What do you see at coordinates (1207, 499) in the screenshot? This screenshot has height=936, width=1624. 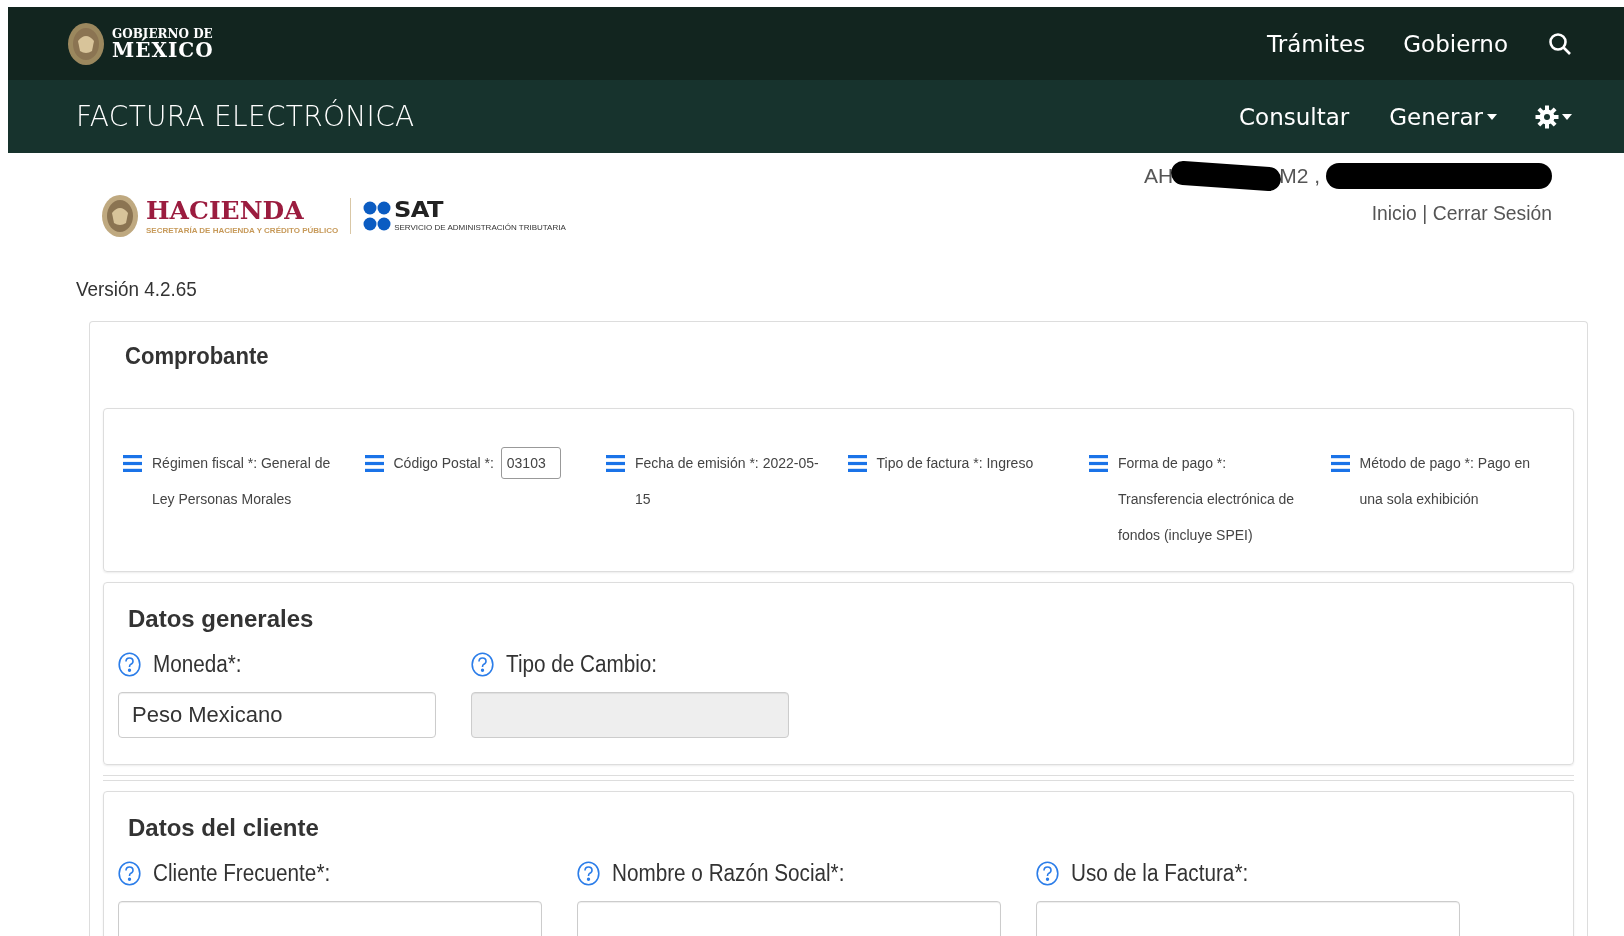 I see `field-text: Forma de pago *: Transferencia electrónica de fondos (incluye SPEI)` at bounding box center [1207, 499].